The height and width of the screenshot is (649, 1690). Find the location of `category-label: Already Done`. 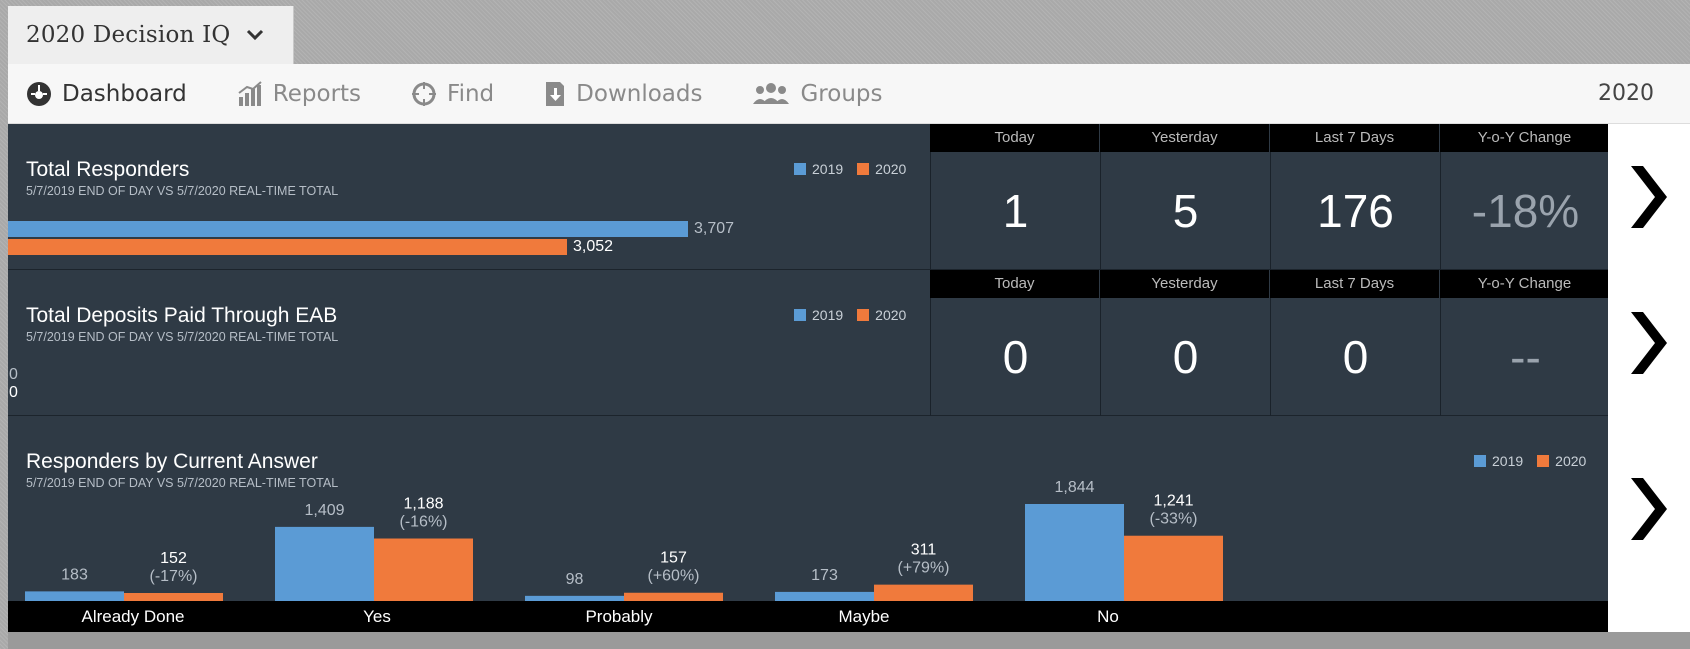

category-label: Already Done is located at coordinates (133, 616).